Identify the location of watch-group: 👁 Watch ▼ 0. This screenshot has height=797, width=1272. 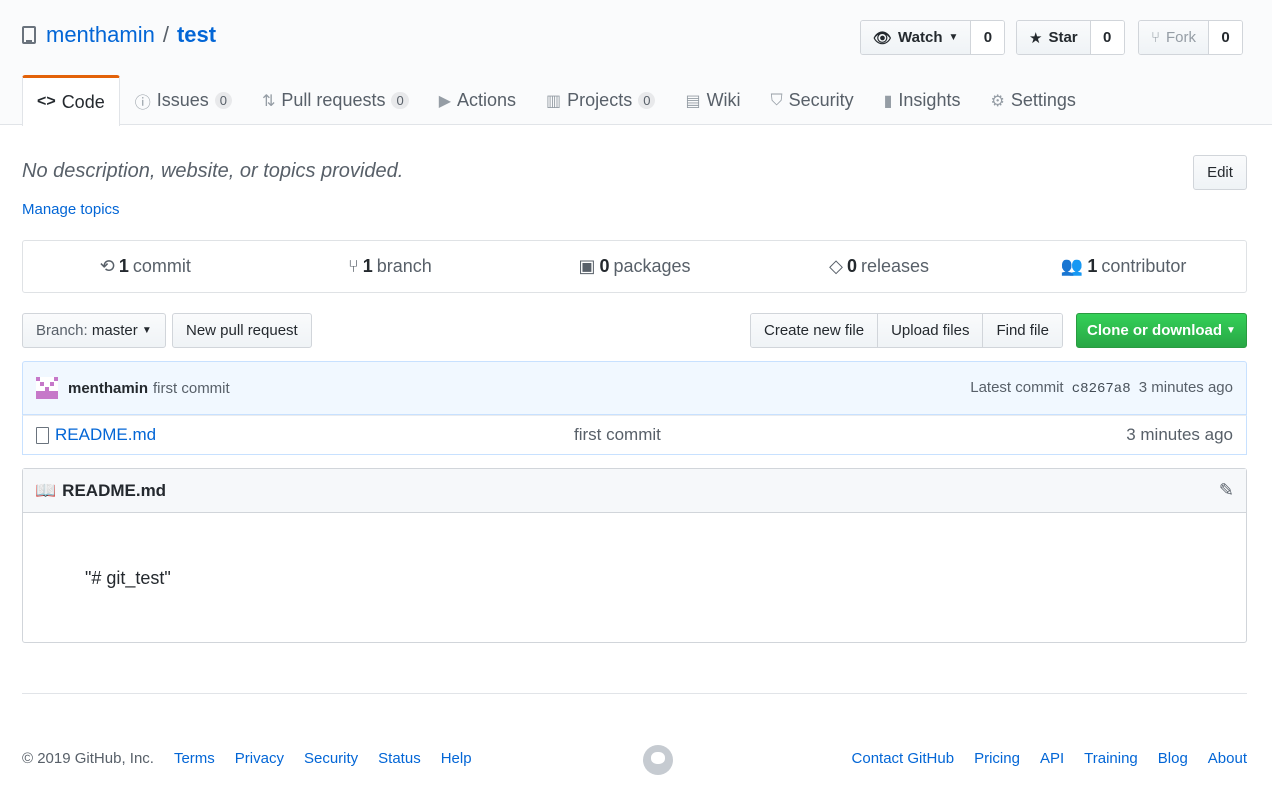
(933, 37).